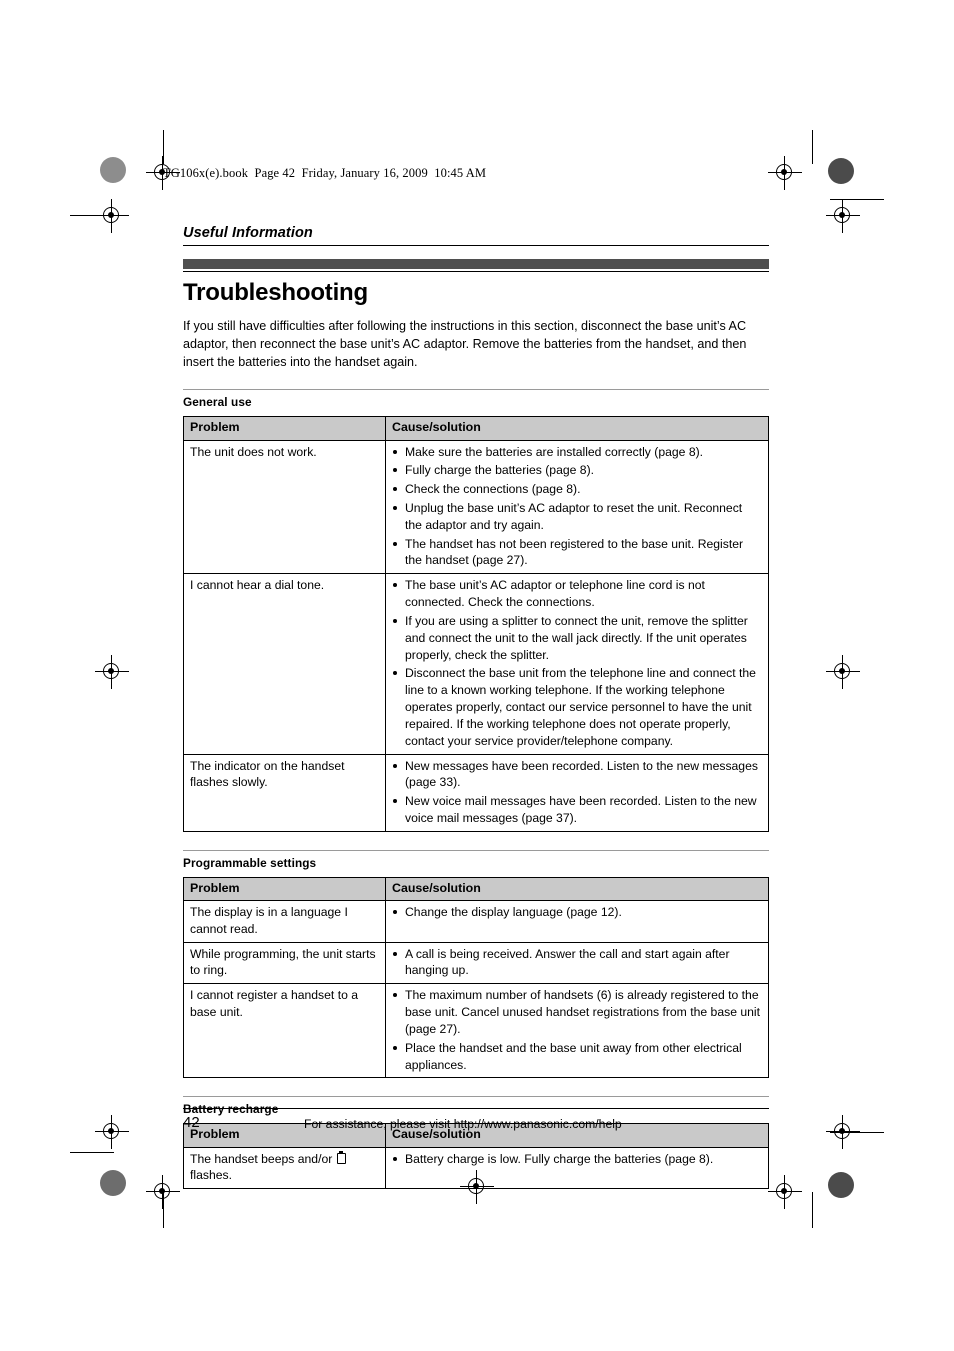  I want to click on problem-cell: The handset beeps and/or flashes., so click(284, 1168).